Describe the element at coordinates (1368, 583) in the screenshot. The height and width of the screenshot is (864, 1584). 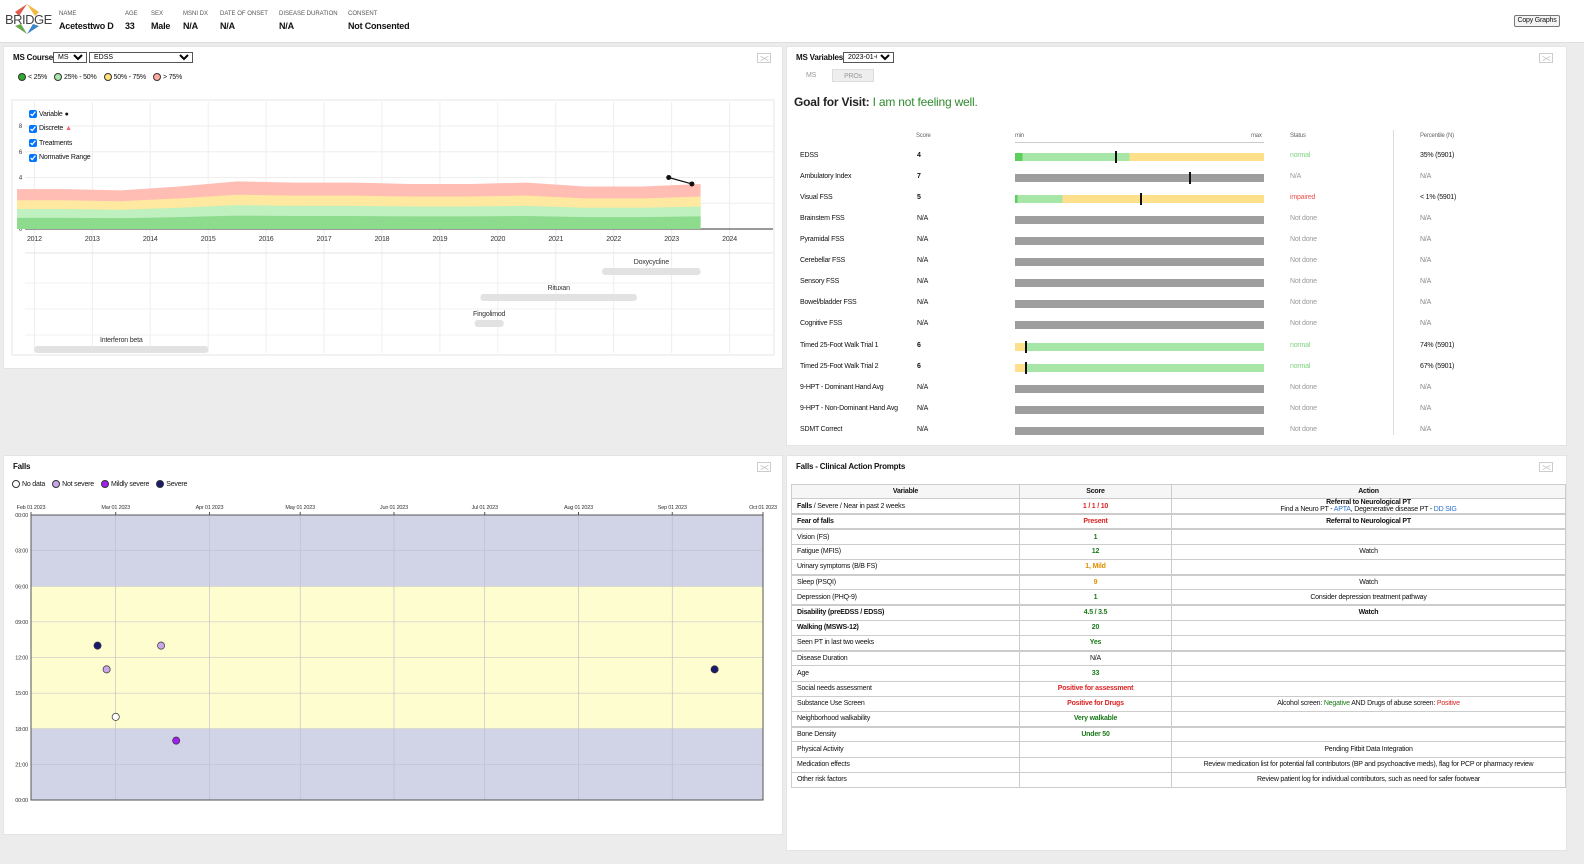
I see `cap-action-text: Watch` at that location.